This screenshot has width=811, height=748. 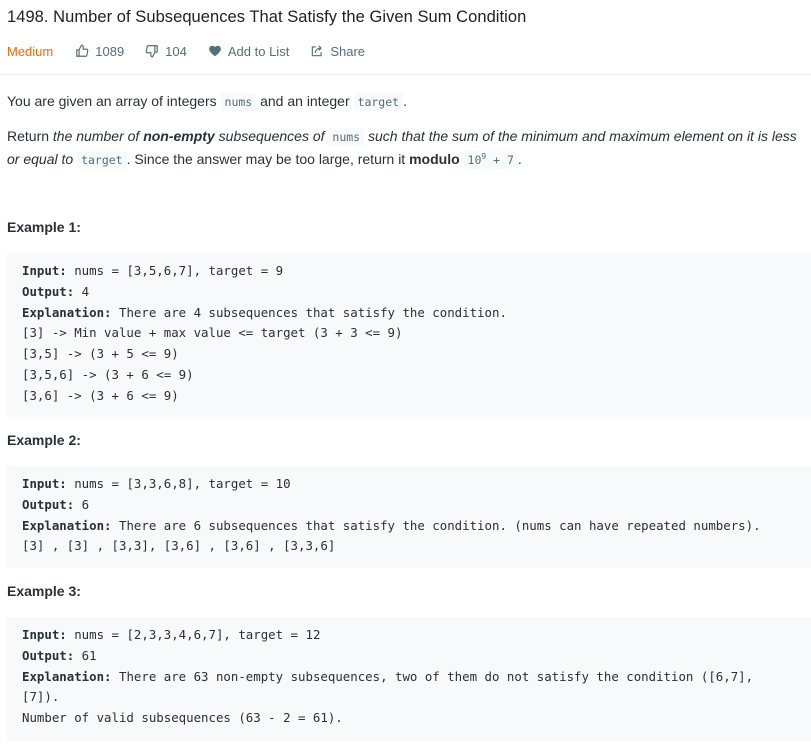 What do you see at coordinates (215, 51) in the screenshot?
I see `heart-icon` at bounding box center [215, 51].